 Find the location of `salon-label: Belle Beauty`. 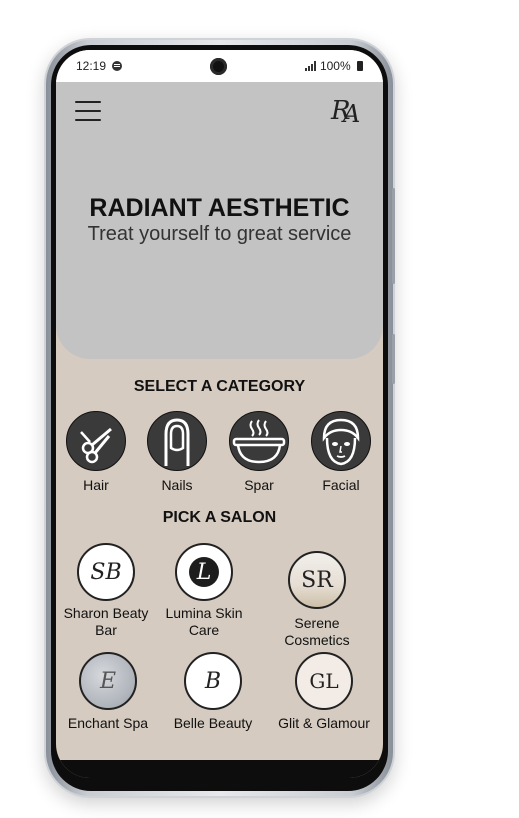

salon-label: Belle Beauty is located at coordinates (213, 723).